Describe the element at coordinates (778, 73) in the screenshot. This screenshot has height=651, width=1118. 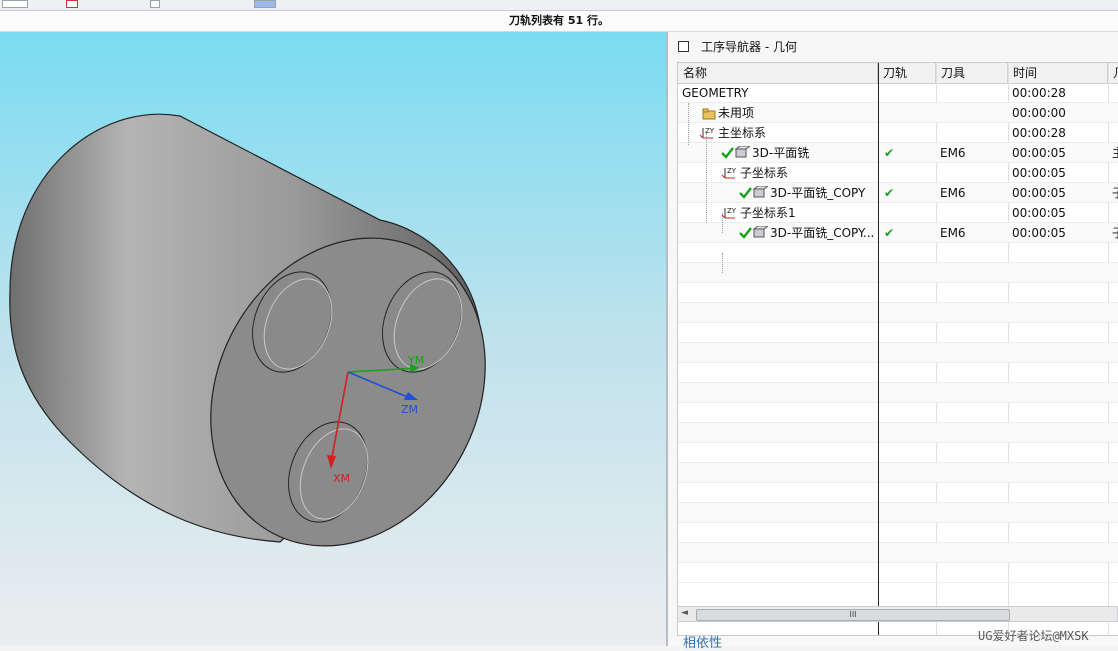
I see `column-header-name: 名称` at that location.